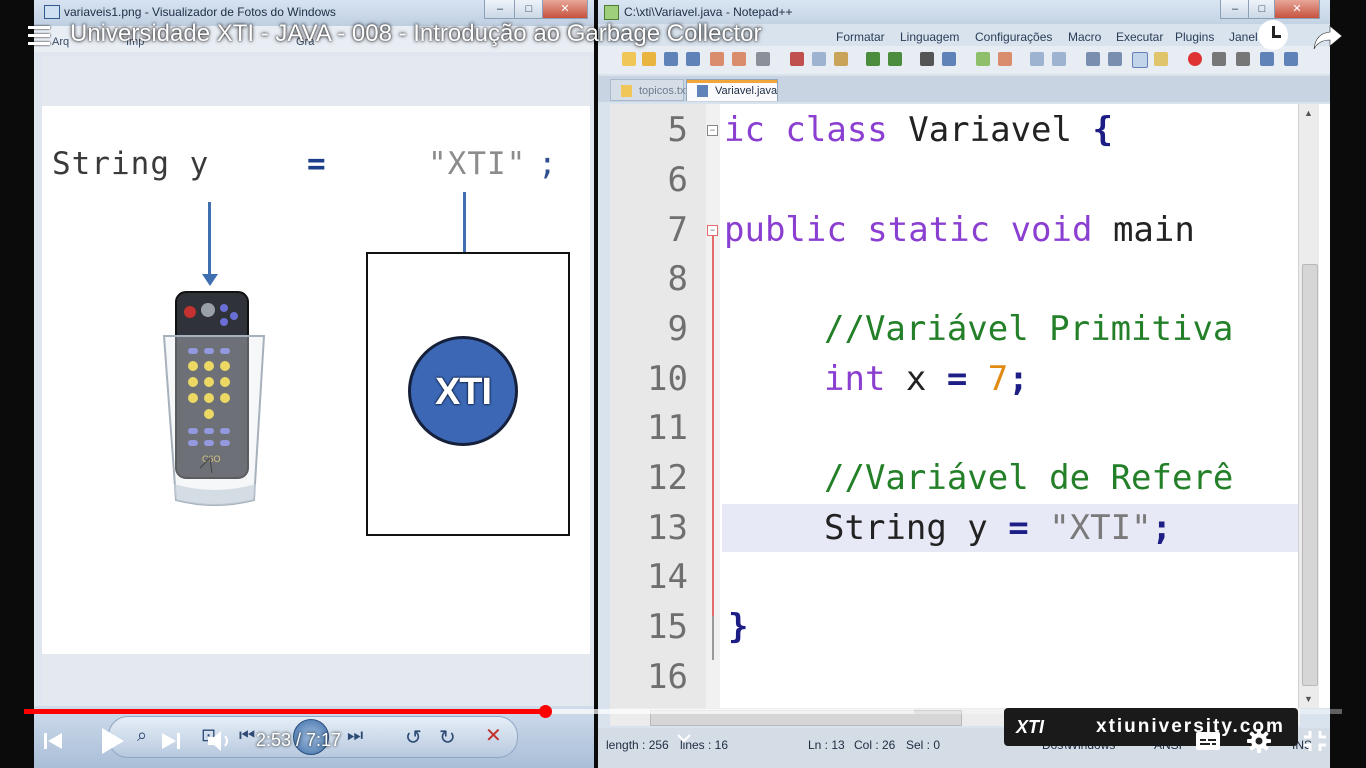 This screenshot has height=768, width=1366. Describe the element at coordinates (949, 59) in the screenshot. I see `replace-icon` at that location.